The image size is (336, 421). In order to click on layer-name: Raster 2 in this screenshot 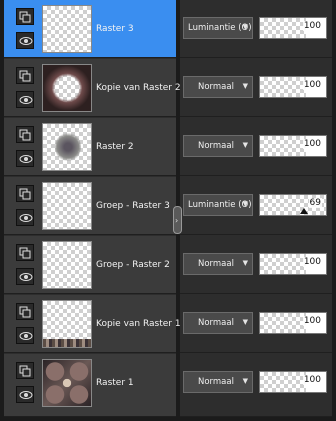, I will do `click(115, 147)`.